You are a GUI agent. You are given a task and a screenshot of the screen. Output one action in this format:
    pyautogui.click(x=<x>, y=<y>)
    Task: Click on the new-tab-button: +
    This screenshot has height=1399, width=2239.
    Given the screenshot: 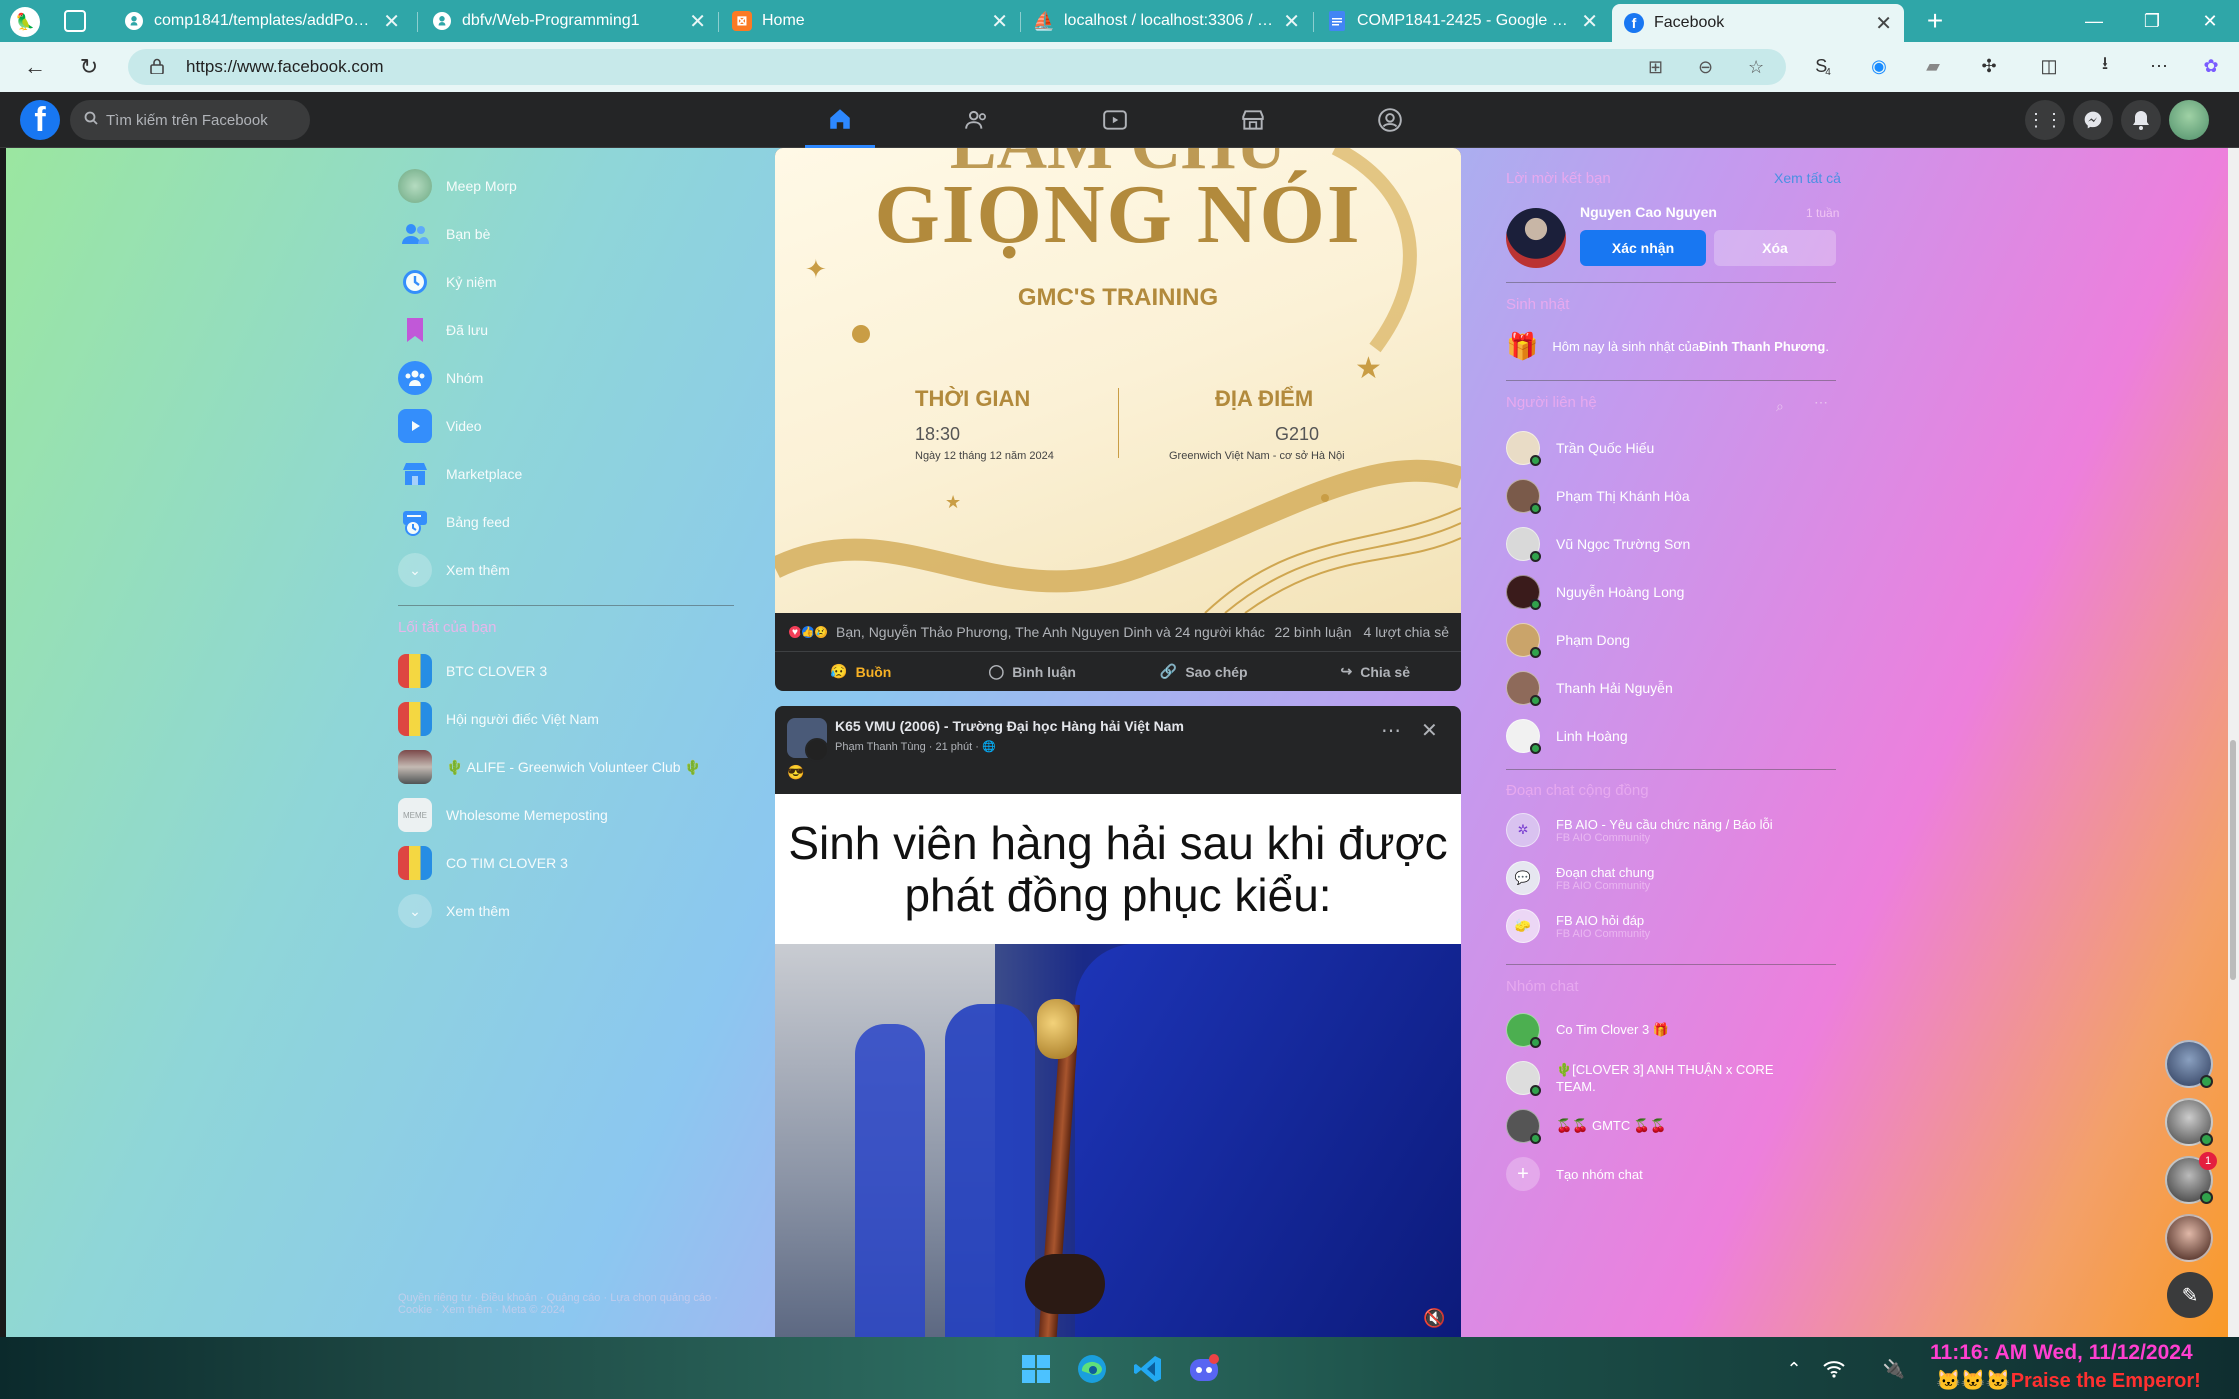 What is the action you would take?
    pyautogui.click(x=1935, y=21)
    